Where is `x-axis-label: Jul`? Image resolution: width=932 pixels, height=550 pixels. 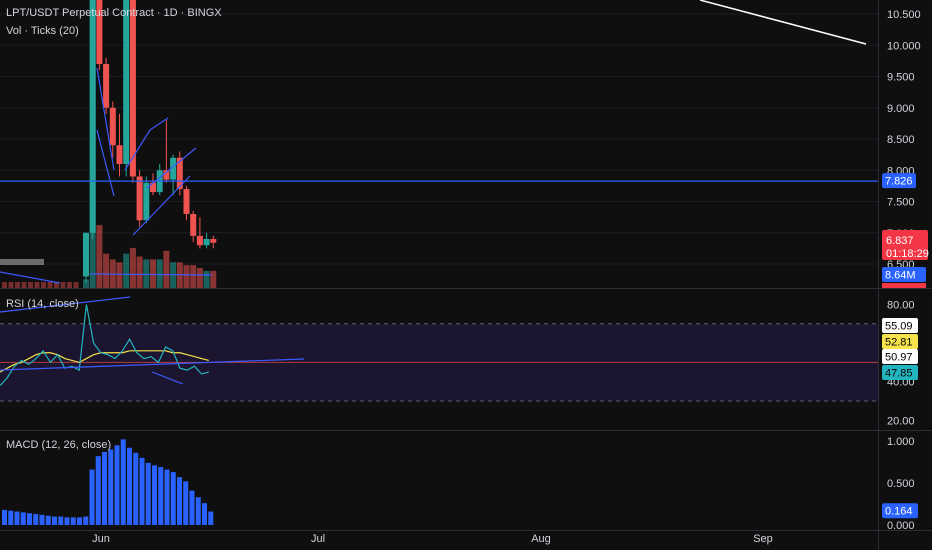 x-axis-label: Jul is located at coordinates (318, 539).